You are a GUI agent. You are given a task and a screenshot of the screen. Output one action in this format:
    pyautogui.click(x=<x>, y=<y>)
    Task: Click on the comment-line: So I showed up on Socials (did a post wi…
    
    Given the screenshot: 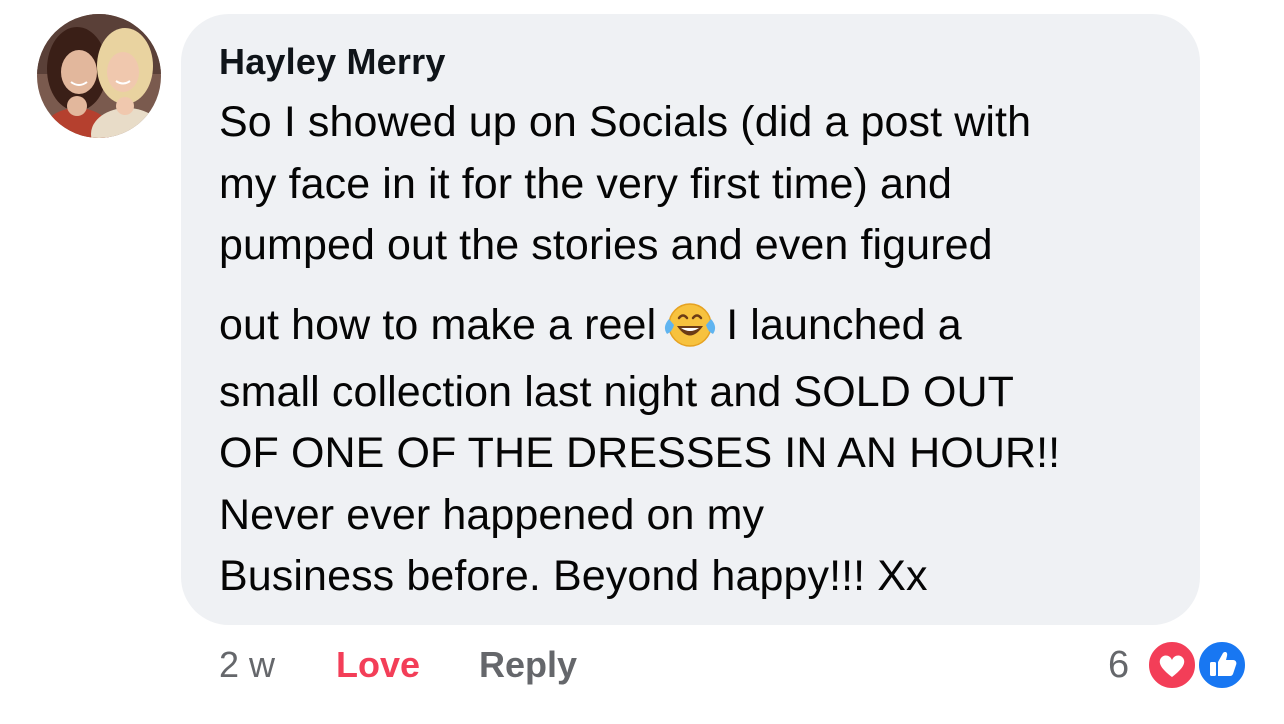 What is the action you would take?
    pyautogui.click(x=625, y=122)
    